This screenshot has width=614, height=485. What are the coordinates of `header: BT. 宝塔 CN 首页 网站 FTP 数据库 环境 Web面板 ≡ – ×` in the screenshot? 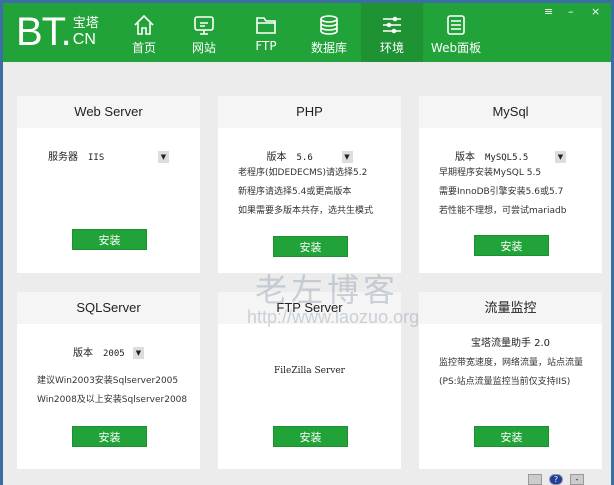 It's located at (307, 32).